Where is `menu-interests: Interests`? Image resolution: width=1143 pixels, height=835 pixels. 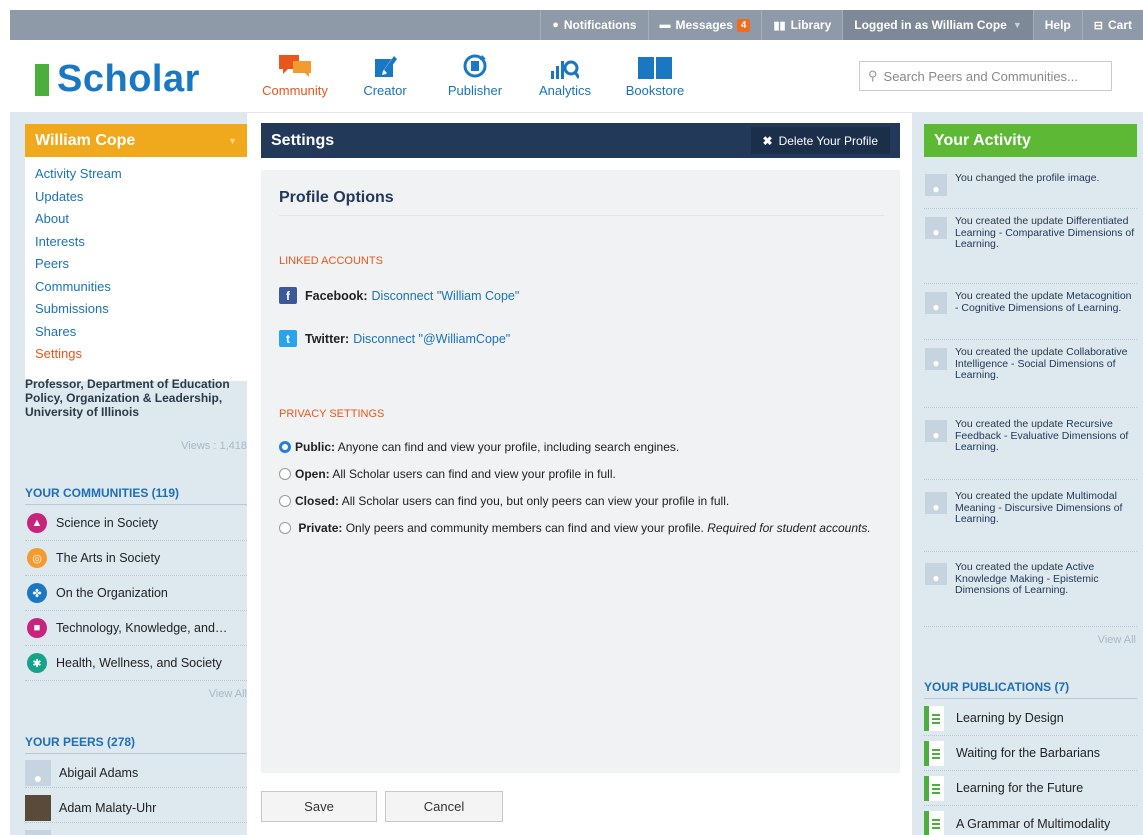 menu-interests: Interests is located at coordinates (141, 242).